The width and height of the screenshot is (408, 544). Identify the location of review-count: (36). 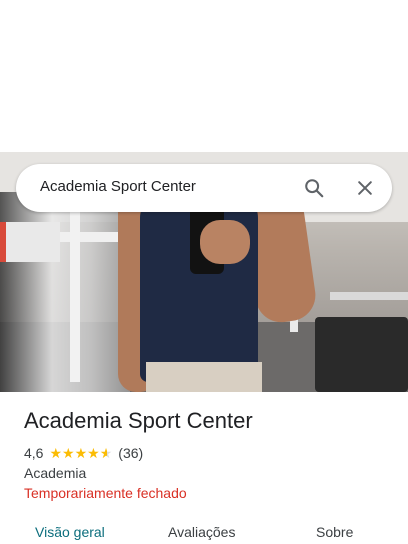
(131, 453).